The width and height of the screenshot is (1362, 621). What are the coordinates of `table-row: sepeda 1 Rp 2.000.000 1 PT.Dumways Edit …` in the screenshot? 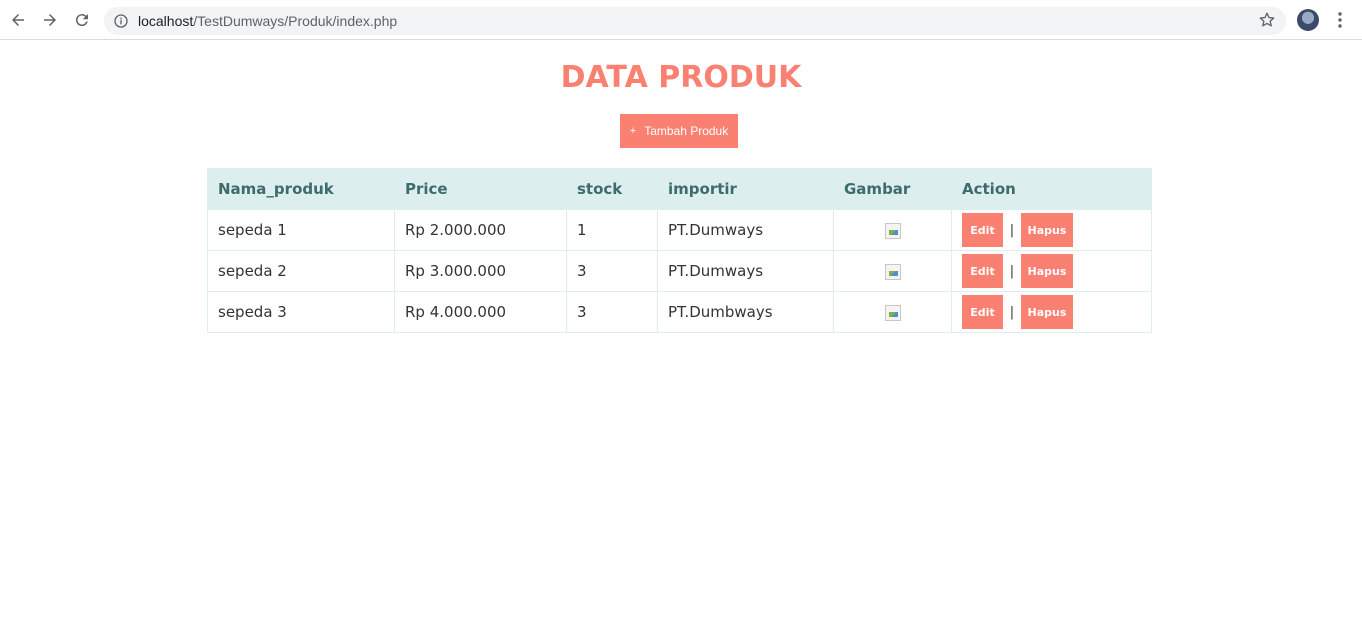 It's located at (679, 230).